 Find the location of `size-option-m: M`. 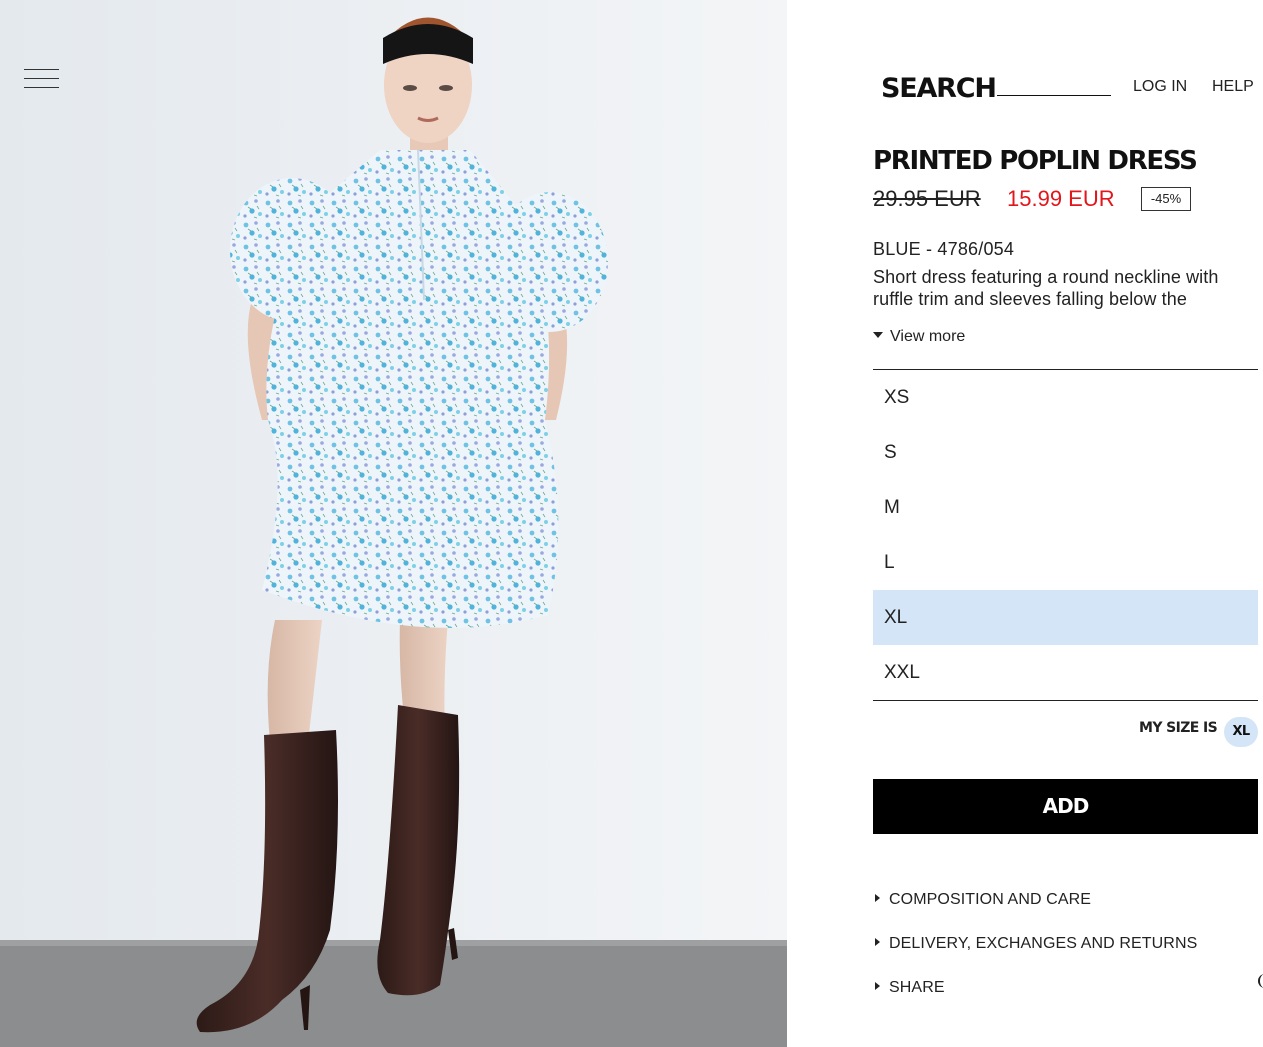

size-option-m: M is located at coordinates (1065, 507).